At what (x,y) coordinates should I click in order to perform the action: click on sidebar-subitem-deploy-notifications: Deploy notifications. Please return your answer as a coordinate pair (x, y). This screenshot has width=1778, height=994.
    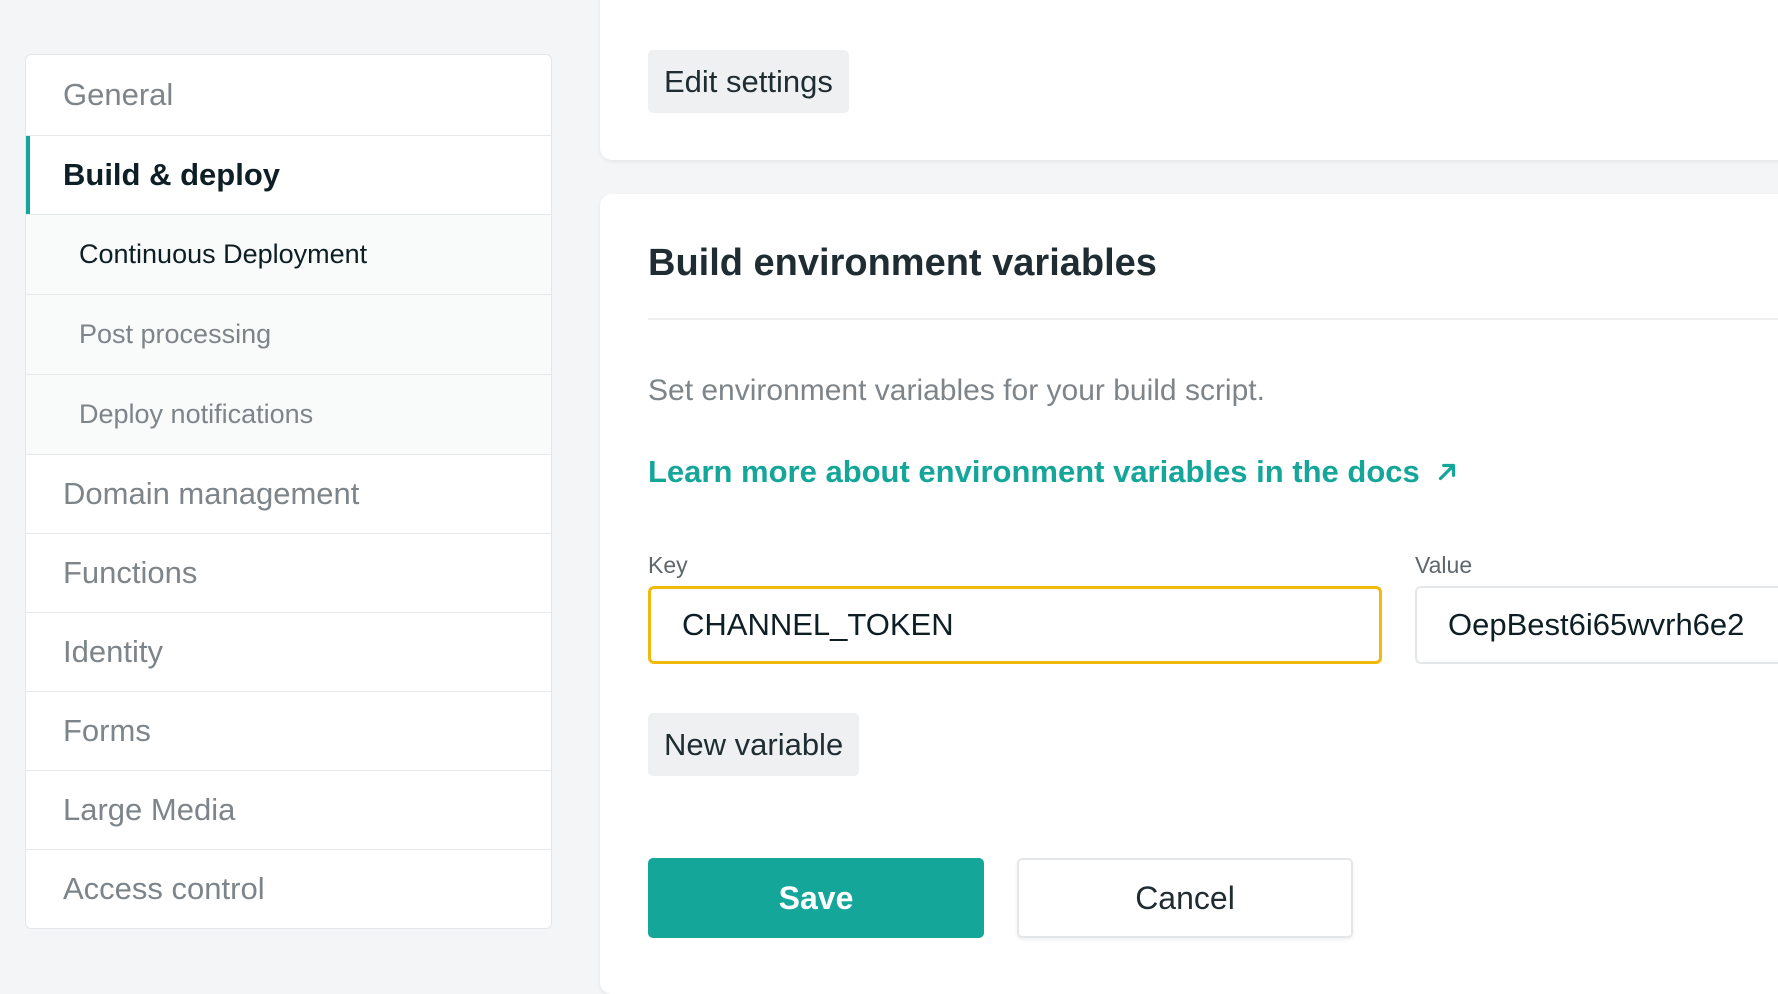
    Looking at the image, I should click on (288, 414).